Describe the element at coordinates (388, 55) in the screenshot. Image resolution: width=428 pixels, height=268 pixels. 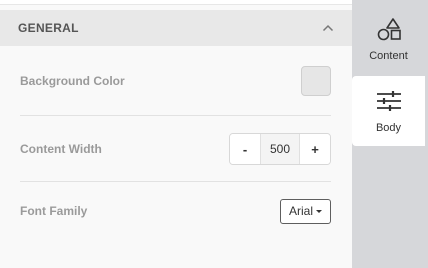
I see `tab-content-label: Content` at that location.